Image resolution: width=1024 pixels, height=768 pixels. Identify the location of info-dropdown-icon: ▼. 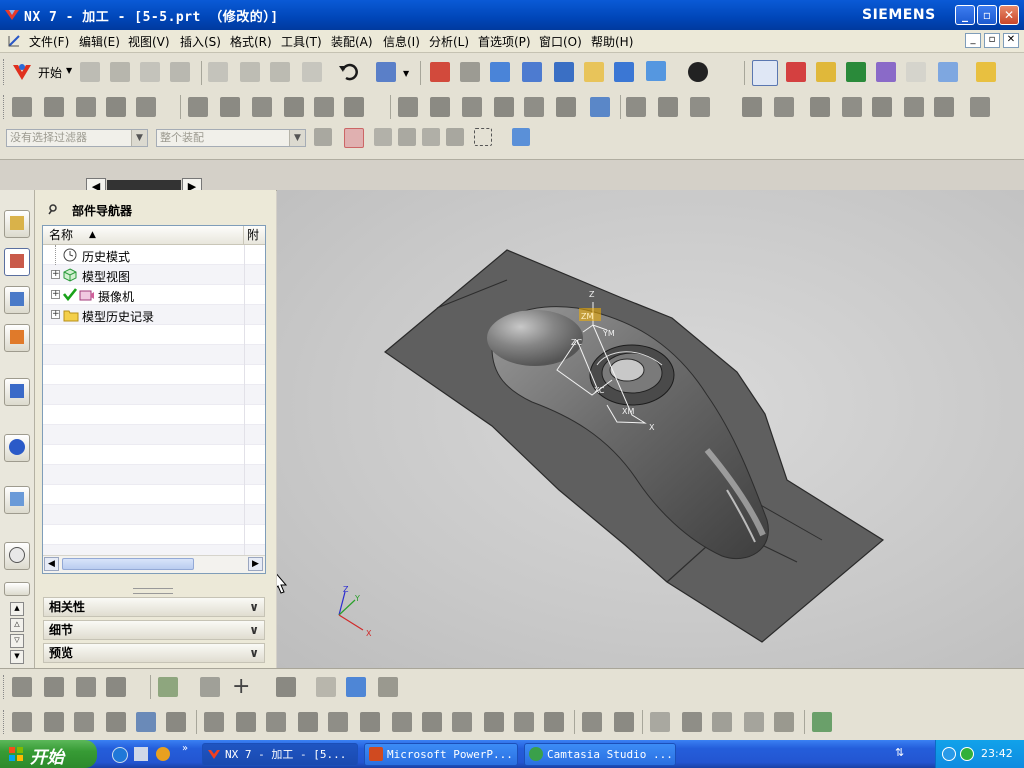
(406, 73).